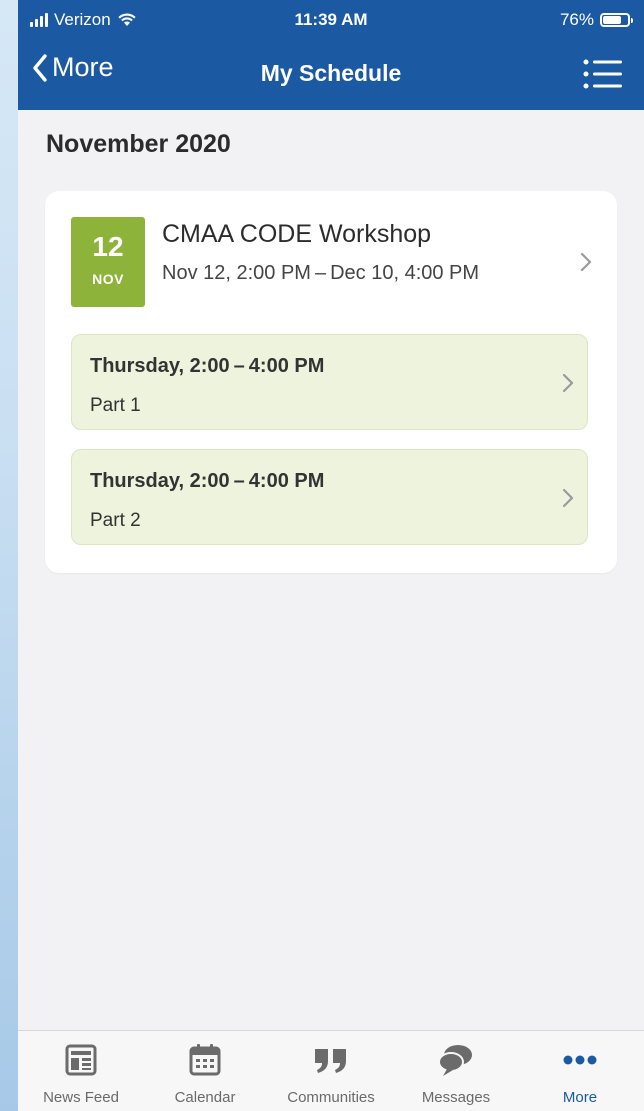  What do you see at coordinates (596, 20) in the screenshot?
I see `battery-indicator: 76%` at bounding box center [596, 20].